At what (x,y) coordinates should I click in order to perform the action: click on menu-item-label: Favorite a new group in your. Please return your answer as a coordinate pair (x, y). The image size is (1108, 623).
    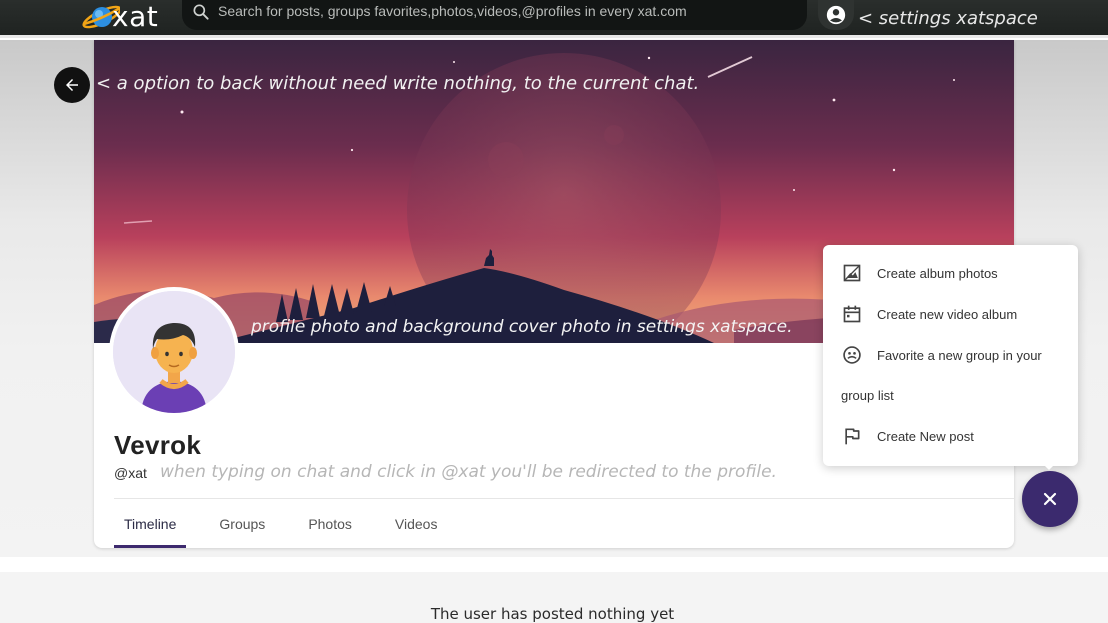
    Looking at the image, I should click on (959, 355).